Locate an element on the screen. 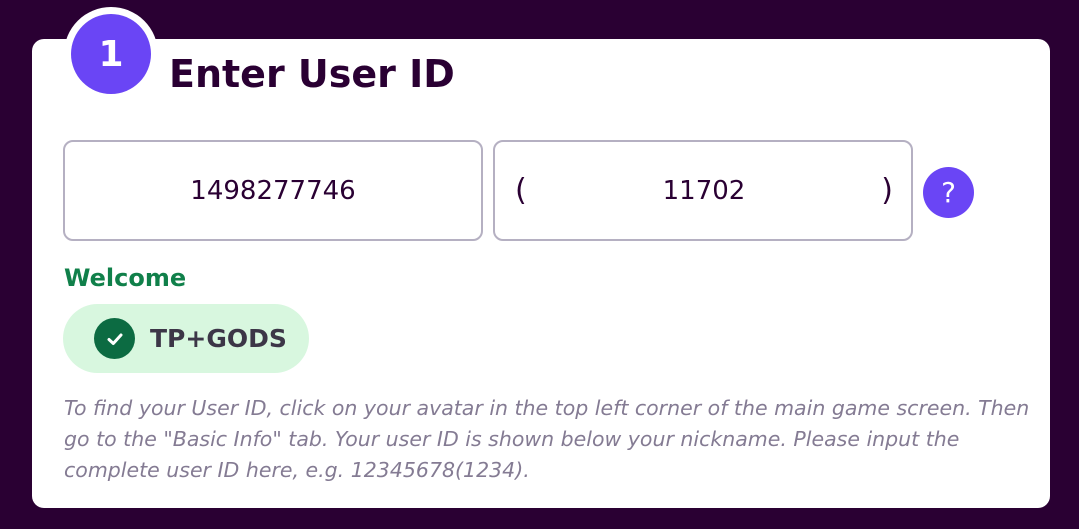 This screenshot has width=1079, height=529. welcome-label: Welcome is located at coordinates (125, 278).